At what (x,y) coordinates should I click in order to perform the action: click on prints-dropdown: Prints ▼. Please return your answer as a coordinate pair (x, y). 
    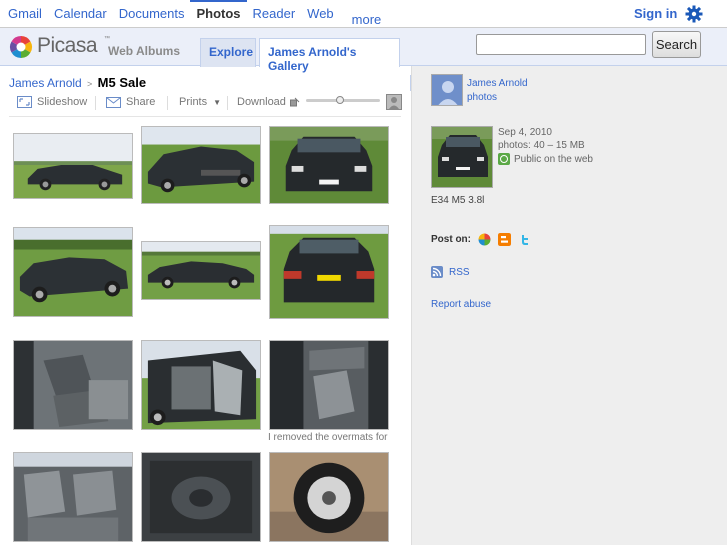
    Looking at the image, I should click on (200, 102).